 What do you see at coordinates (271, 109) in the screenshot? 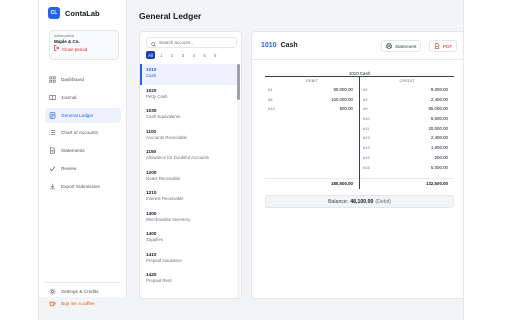
I see `entry-ref: #14` at bounding box center [271, 109].